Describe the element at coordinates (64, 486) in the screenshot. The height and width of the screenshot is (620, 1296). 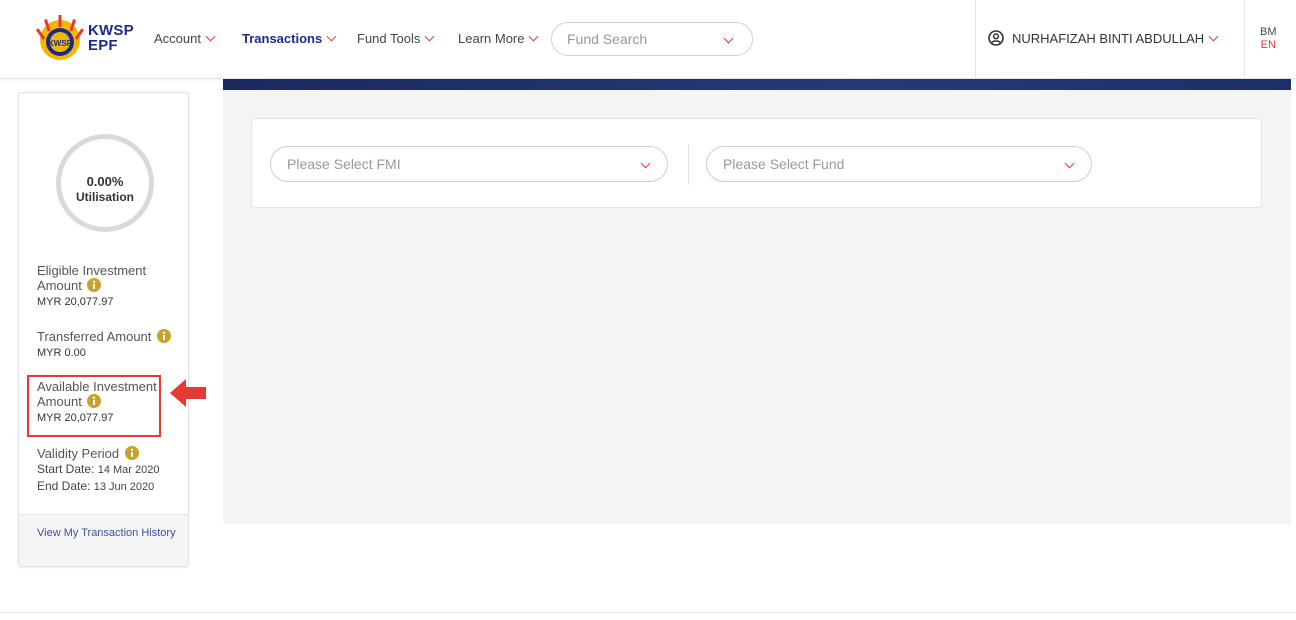
I see `end-date-label: End Date:` at that location.